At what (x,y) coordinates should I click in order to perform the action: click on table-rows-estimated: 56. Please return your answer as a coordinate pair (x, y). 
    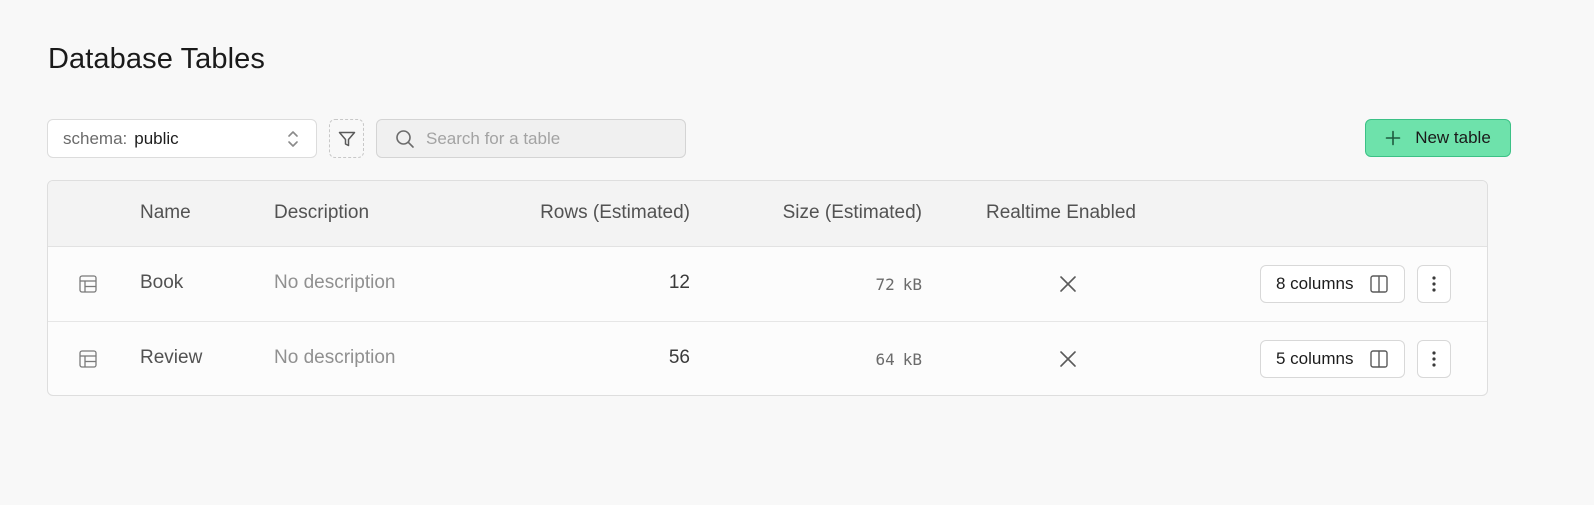
    Looking at the image, I should click on (679, 357).